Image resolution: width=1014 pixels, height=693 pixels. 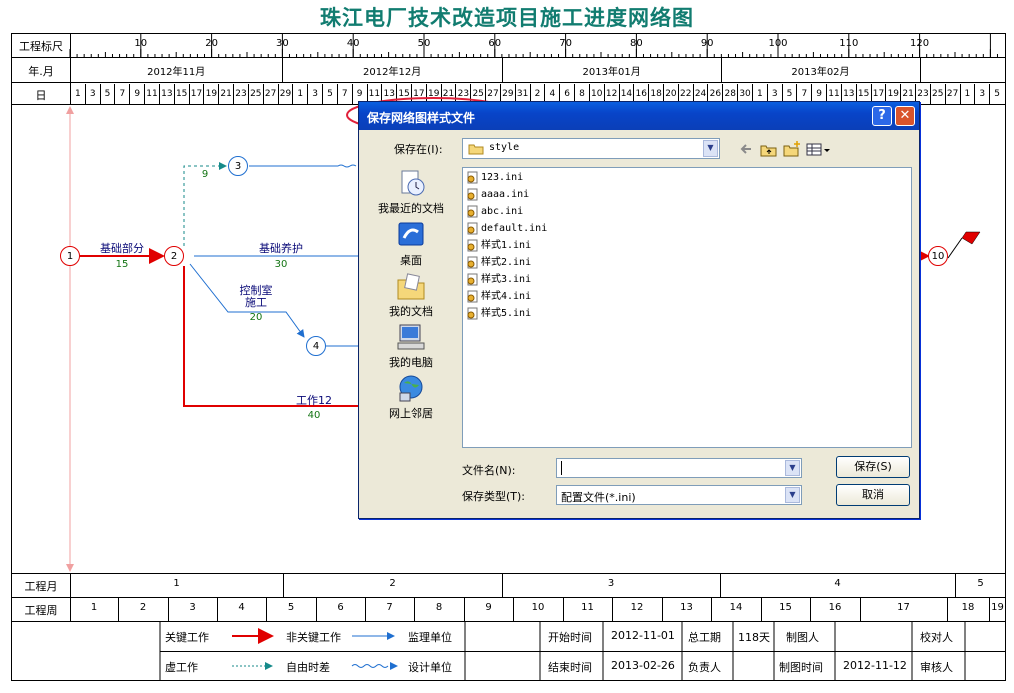 I want to click on file-item: 样式2.ini, so click(x=499, y=263).